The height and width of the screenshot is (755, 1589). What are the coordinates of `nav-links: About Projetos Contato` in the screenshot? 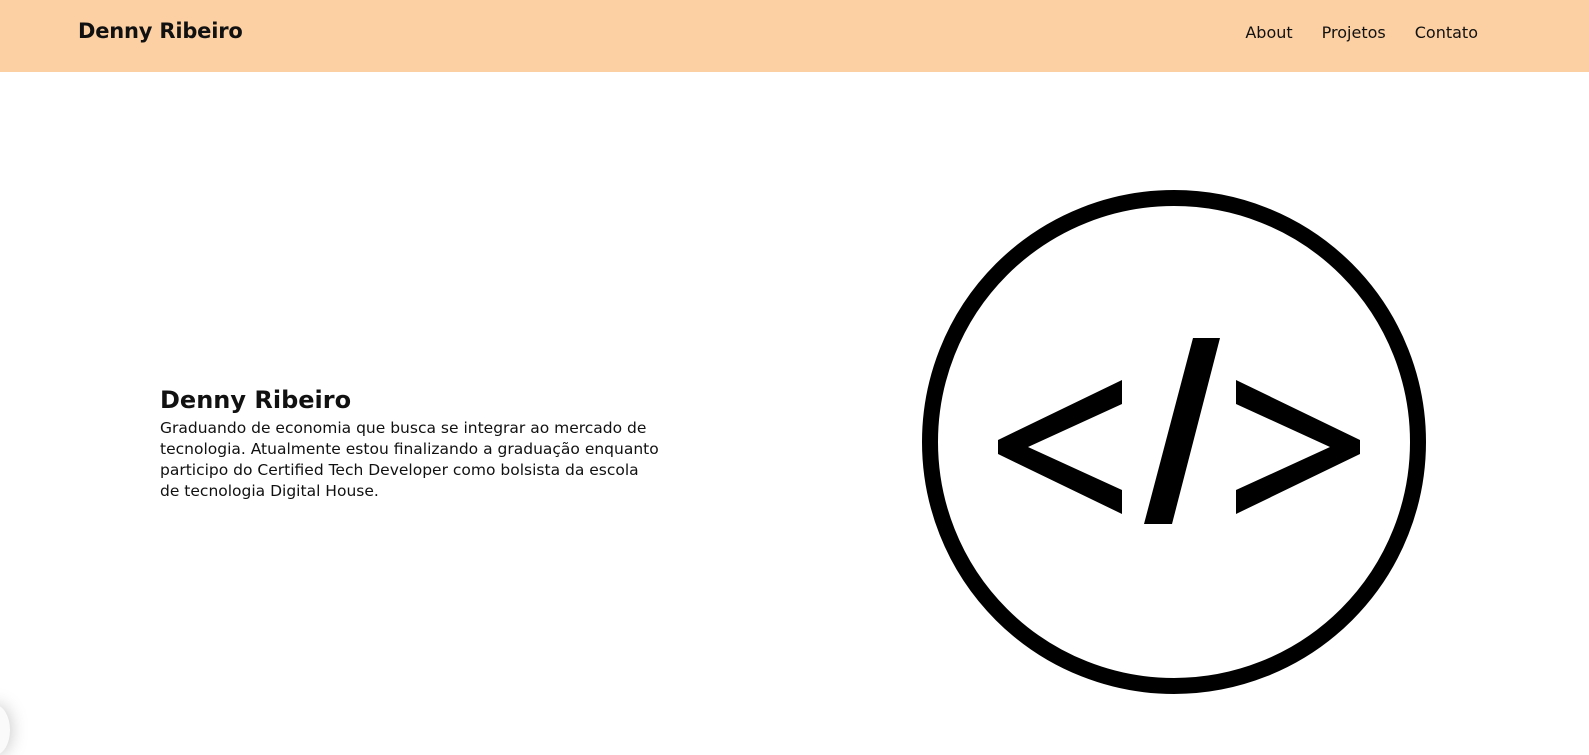 It's located at (1361, 32).